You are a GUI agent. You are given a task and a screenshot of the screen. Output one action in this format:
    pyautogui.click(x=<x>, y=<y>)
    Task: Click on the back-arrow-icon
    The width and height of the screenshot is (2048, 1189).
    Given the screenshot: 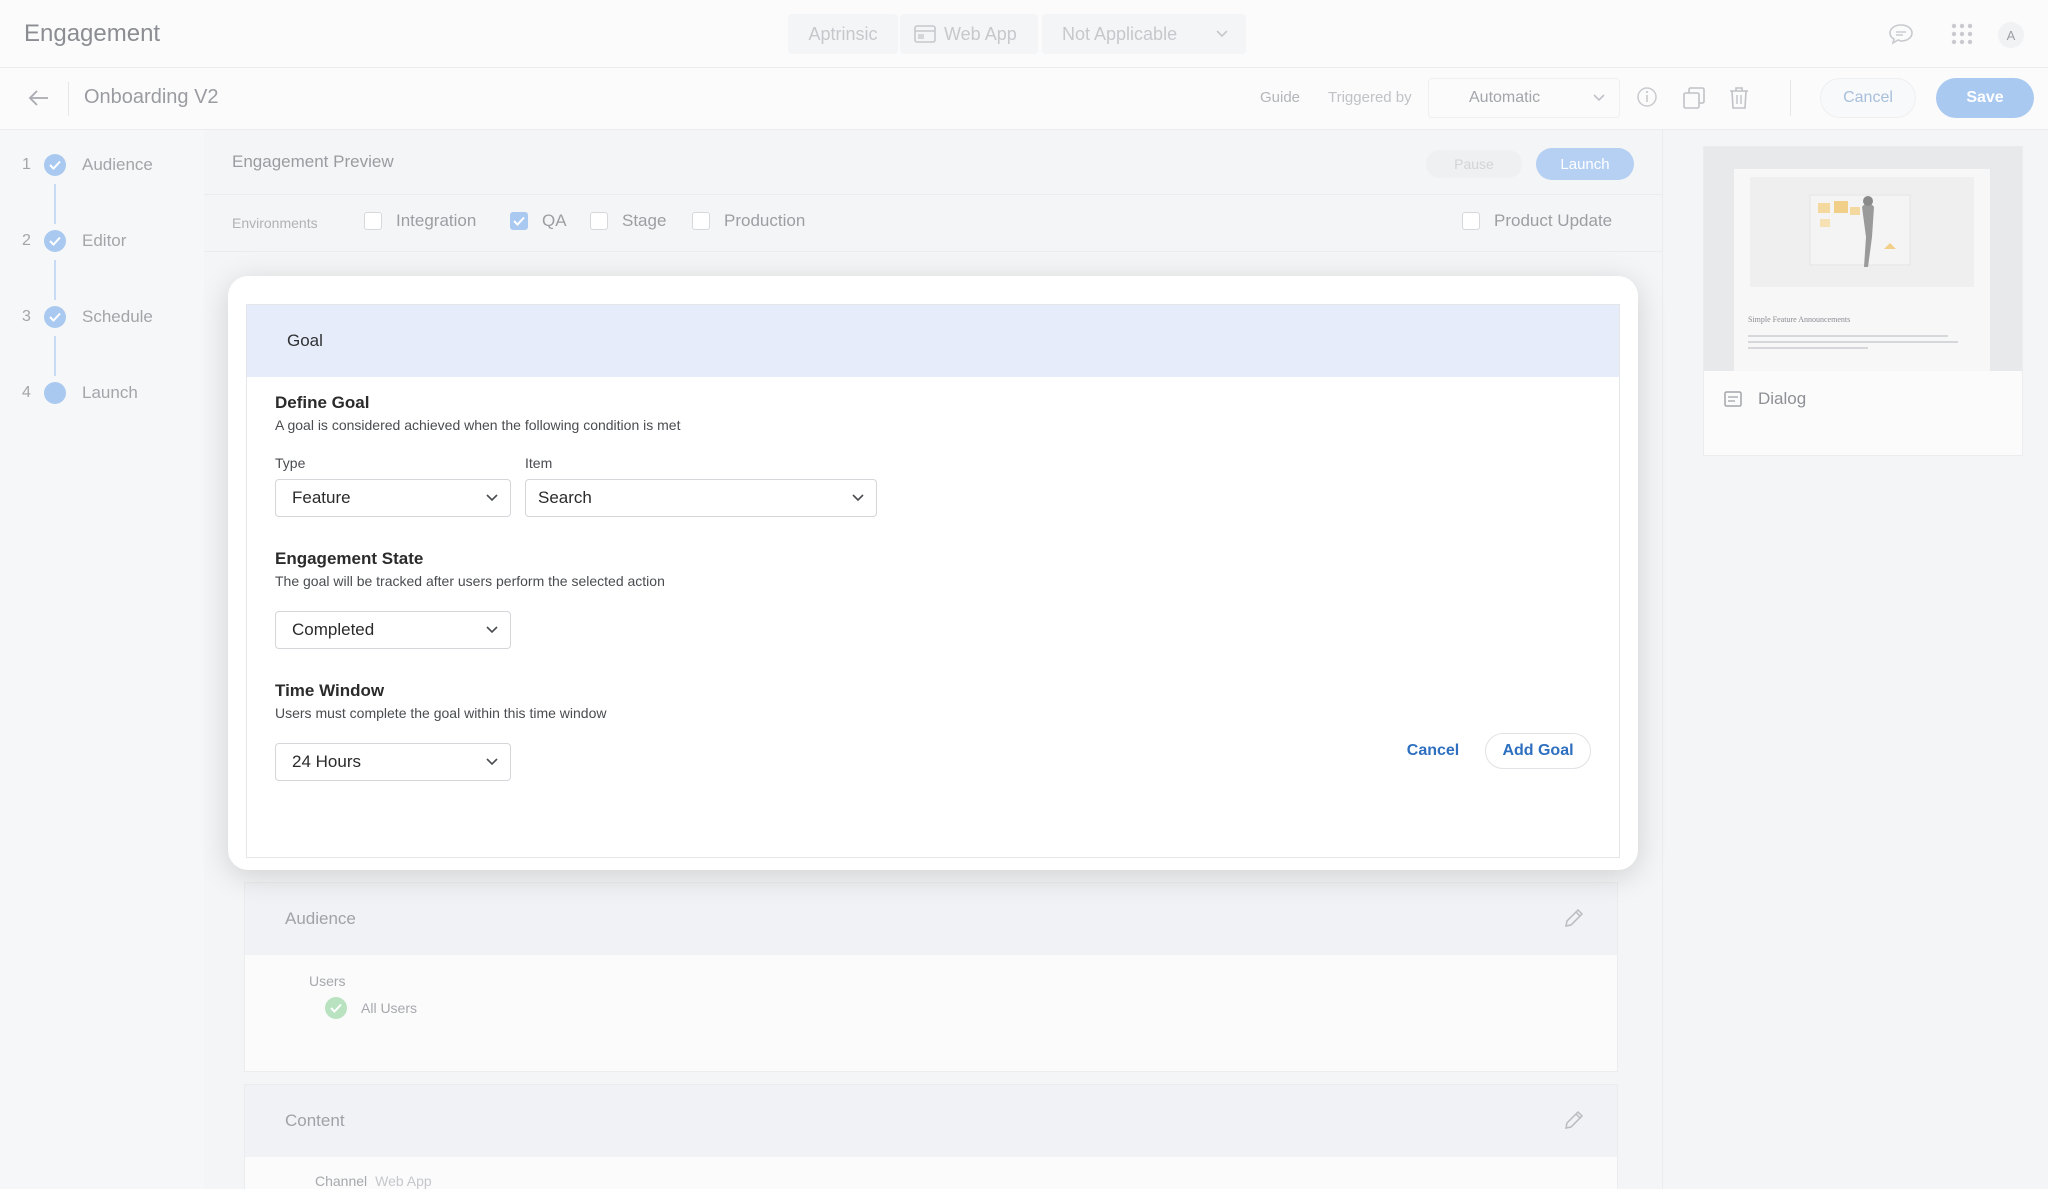 What is the action you would take?
    pyautogui.click(x=39, y=98)
    